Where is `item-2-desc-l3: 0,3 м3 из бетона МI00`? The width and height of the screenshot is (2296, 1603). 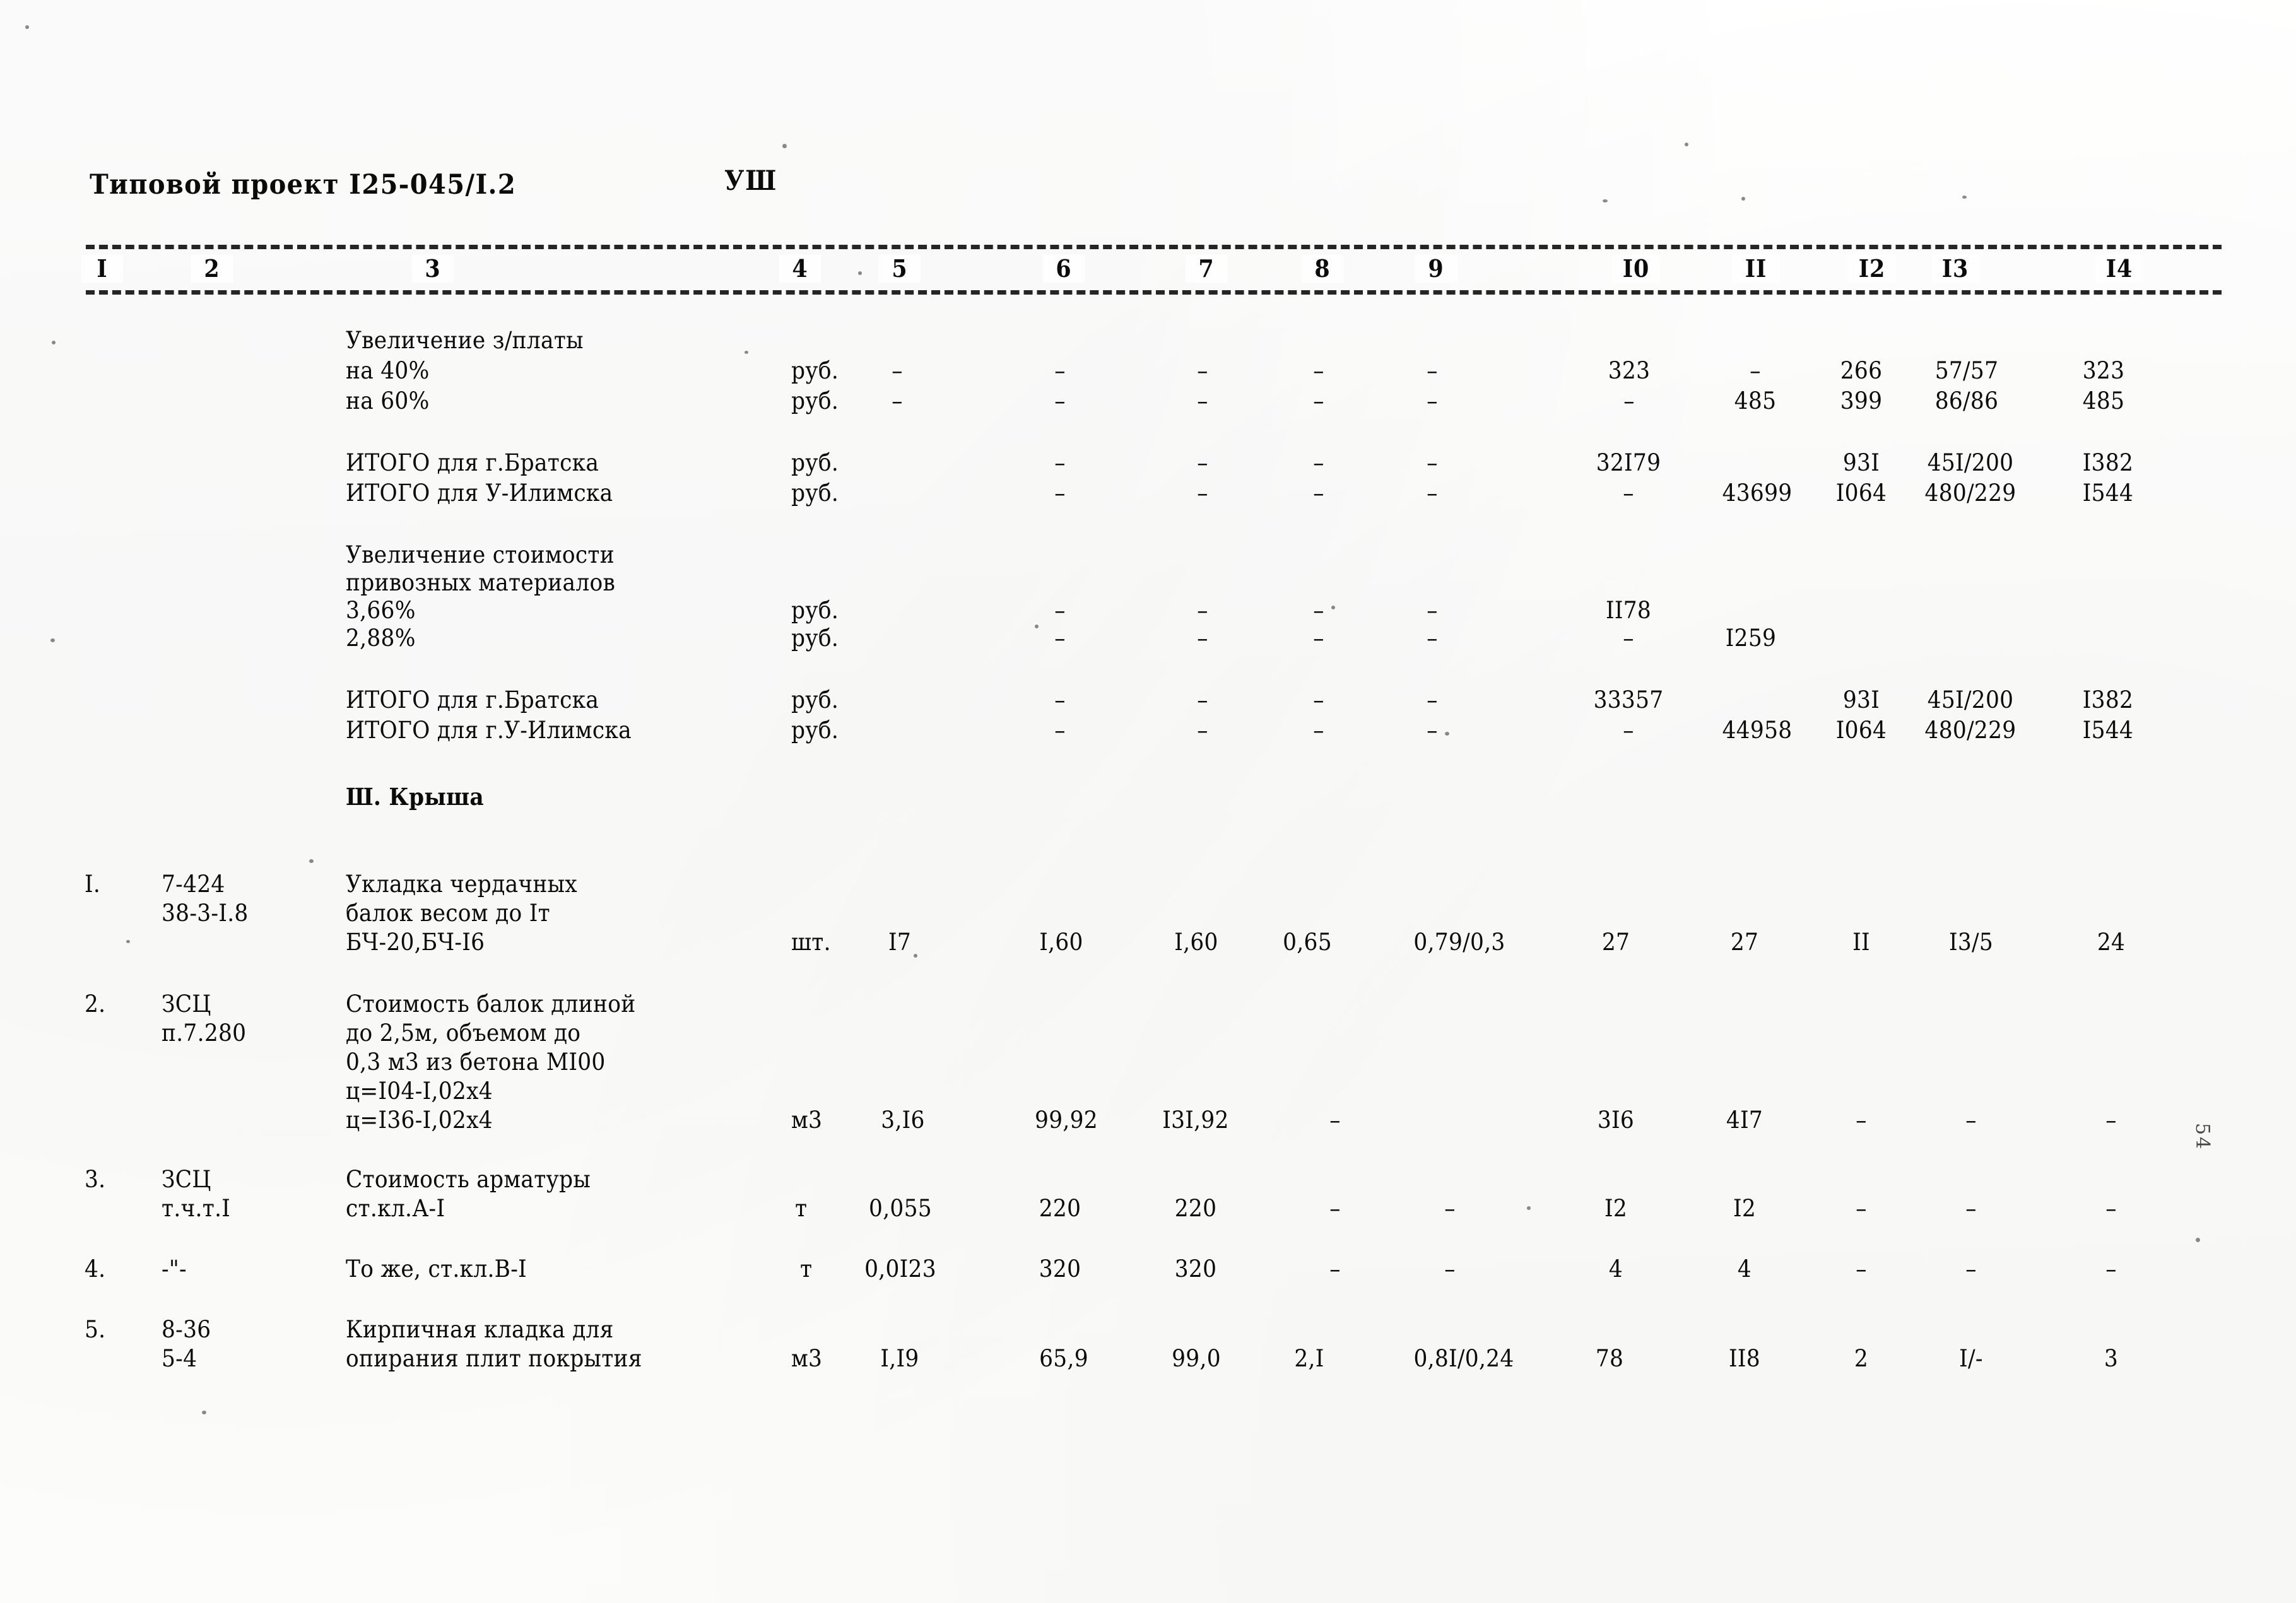
item-2-desc-l3: 0,3 м3 из бетона МI00 is located at coordinates (476, 1062).